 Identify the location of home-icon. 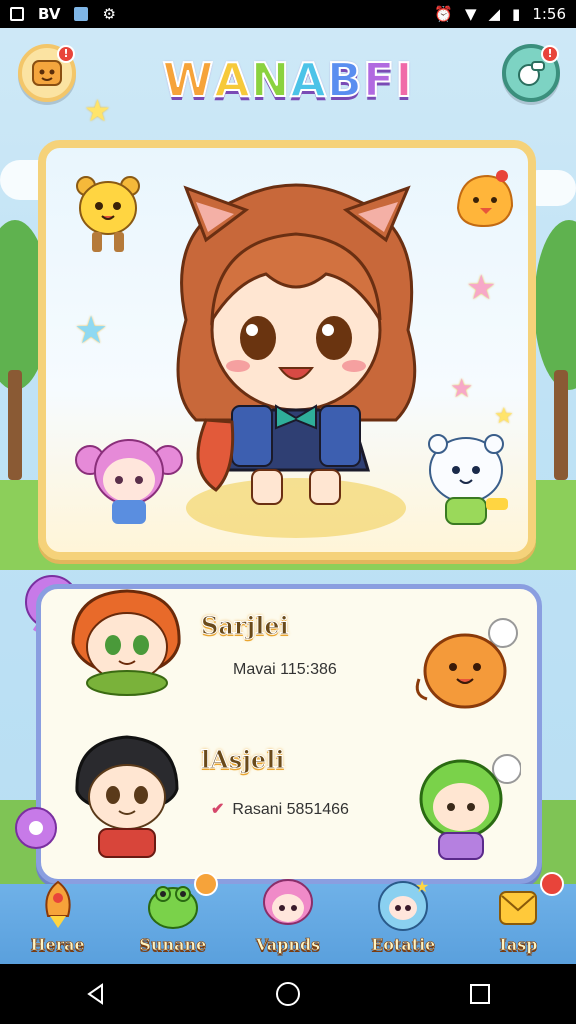
(288, 994).